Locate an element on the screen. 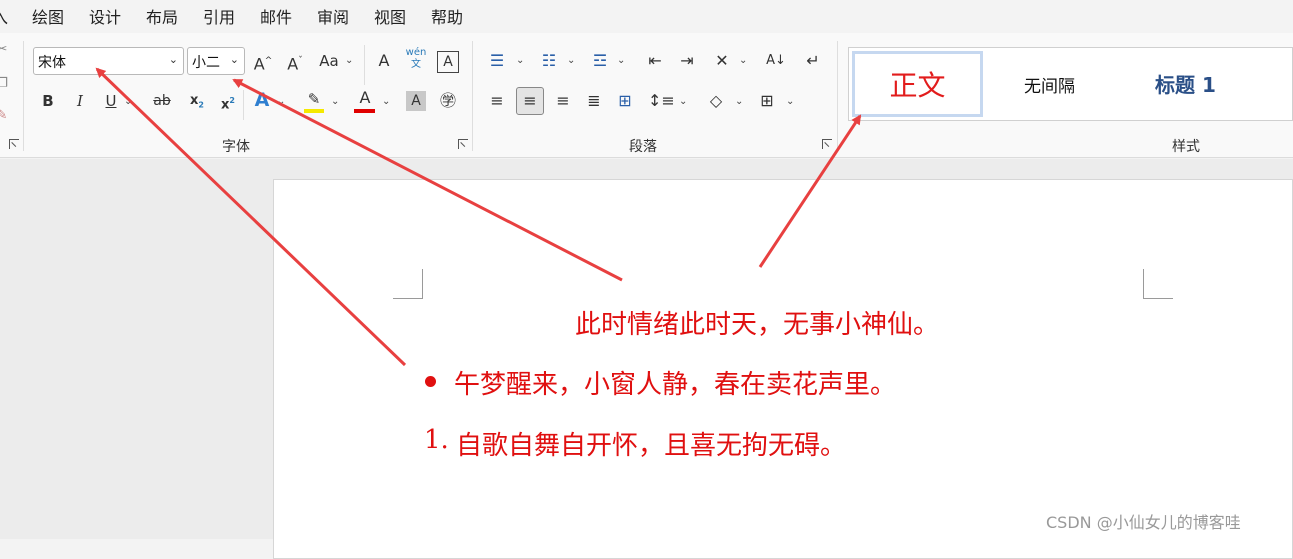  line-spacing-icon: ↕≡ is located at coordinates (661, 101).